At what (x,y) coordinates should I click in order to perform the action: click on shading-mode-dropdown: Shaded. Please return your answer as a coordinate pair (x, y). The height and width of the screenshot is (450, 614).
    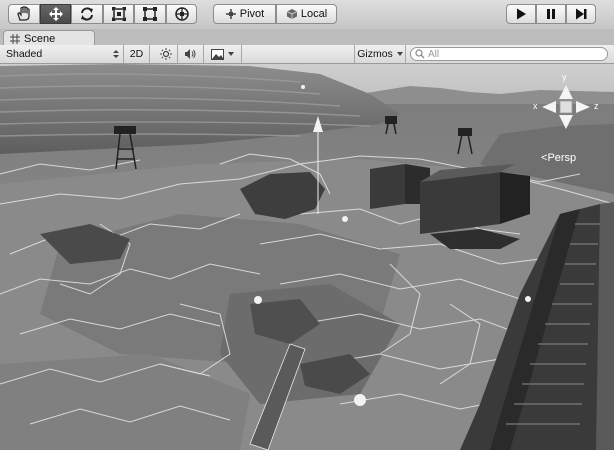
    Looking at the image, I should click on (62, 54).